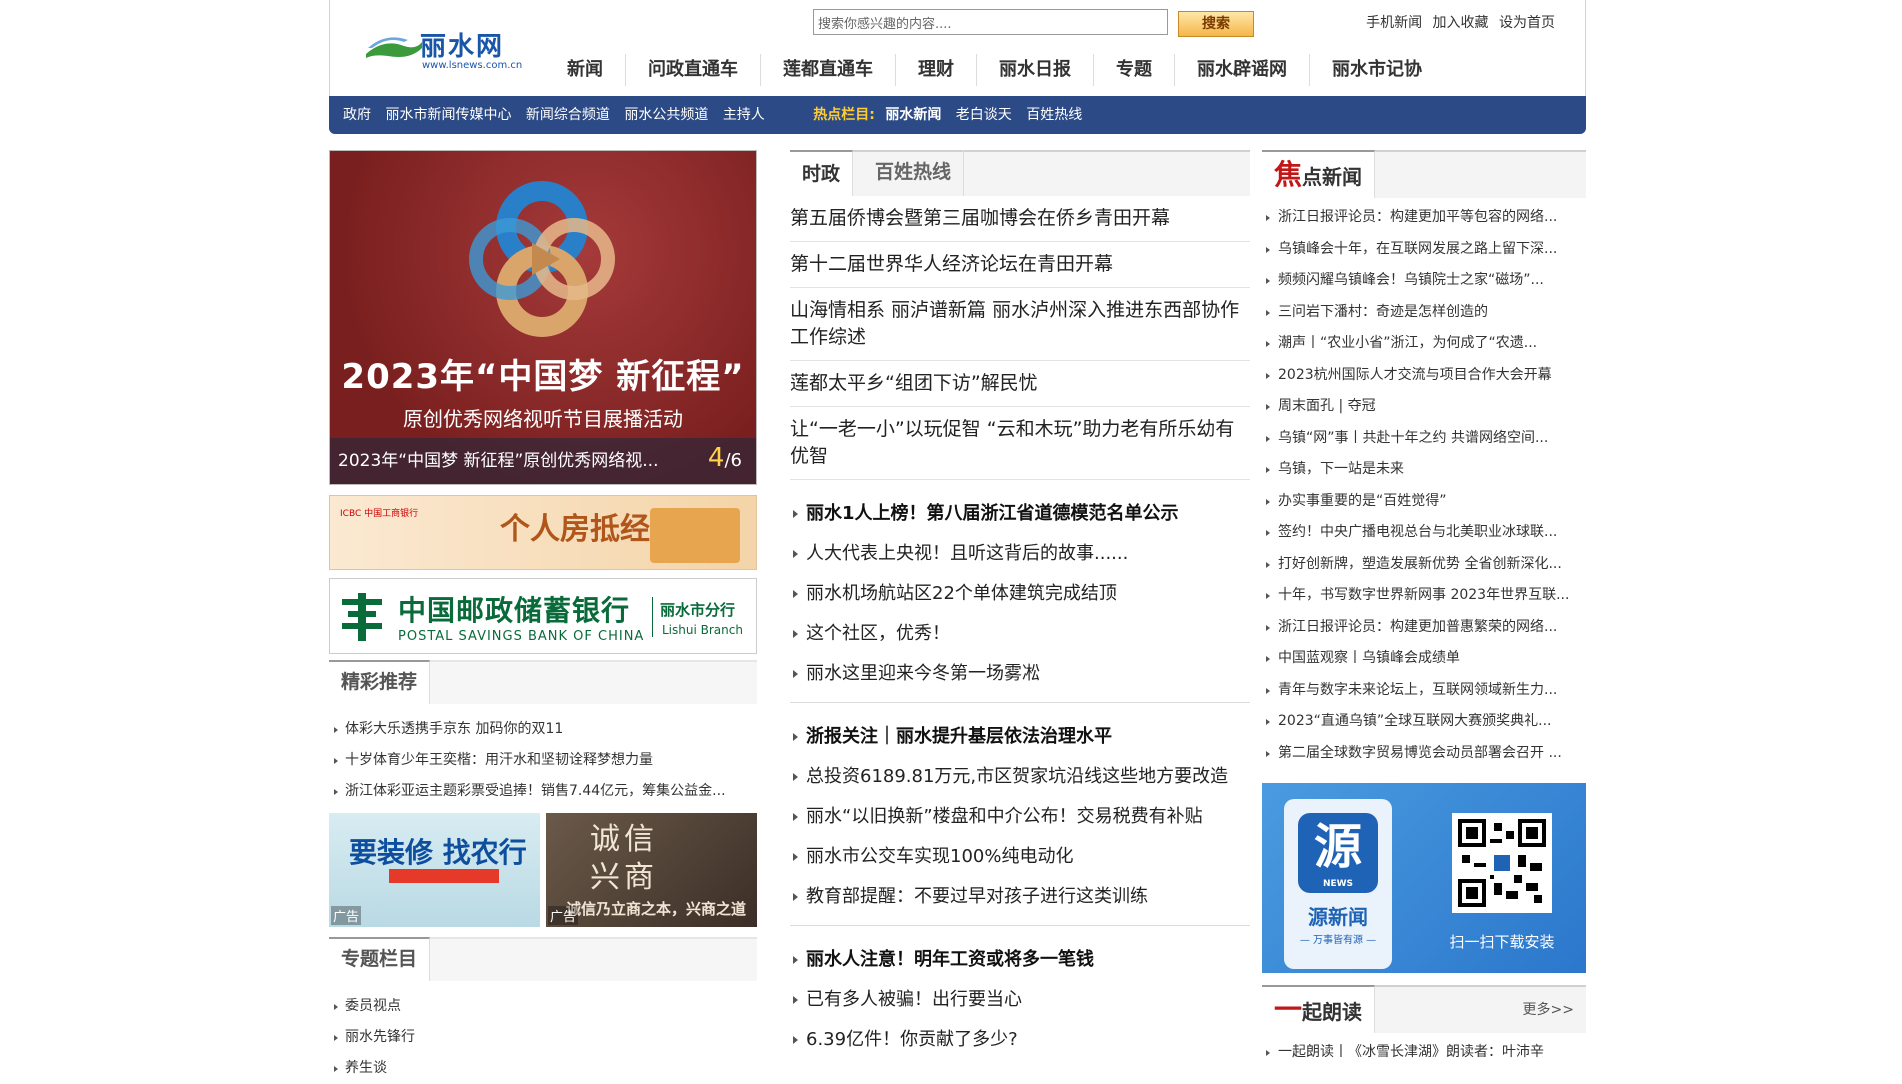  Describe the element at coordinates (543, 959) in the screenshot. I see `special-header: 专题栏目` at that location.